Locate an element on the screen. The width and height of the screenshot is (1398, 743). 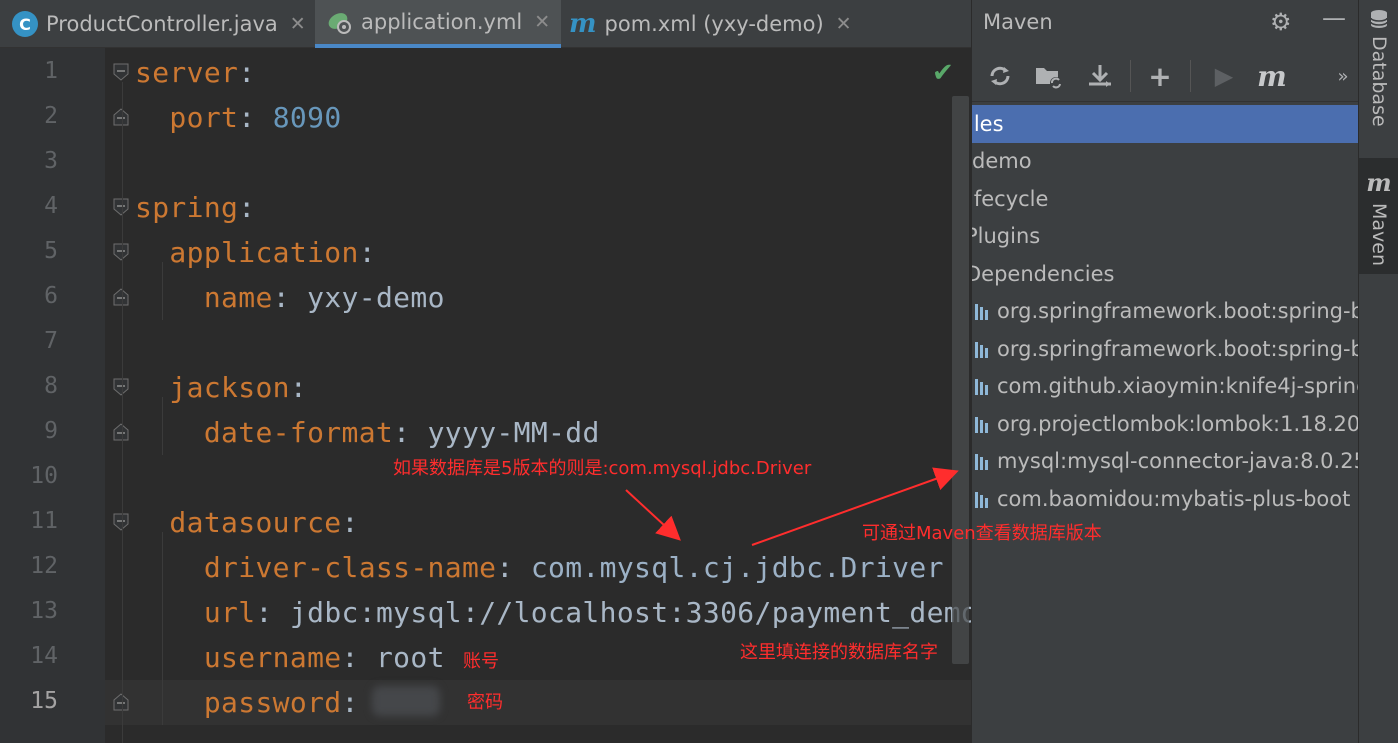
maven-toolbar: + ▶ m » is located at coordinates (1165, 76).